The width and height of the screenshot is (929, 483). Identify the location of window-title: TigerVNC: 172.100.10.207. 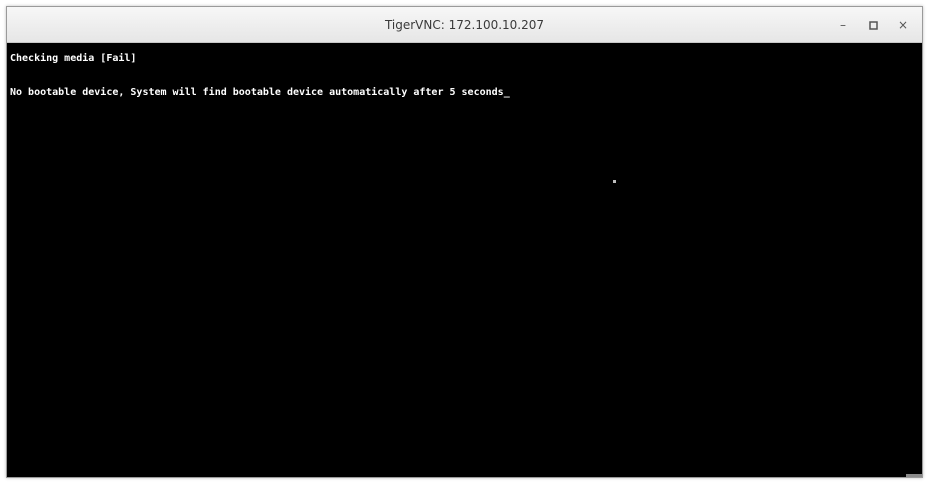
(464, 25).